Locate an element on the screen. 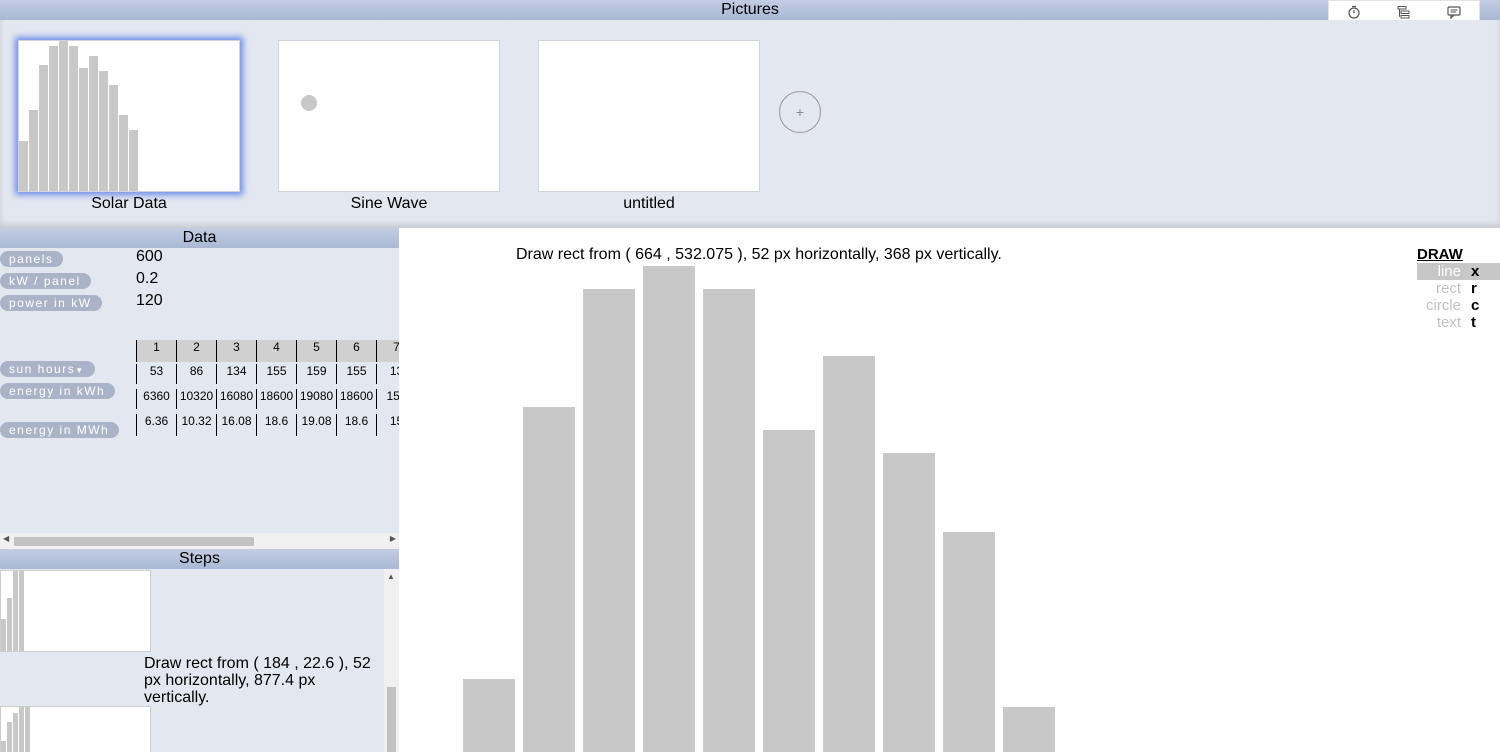 The width and height of the screenshot is (1500, 752). table-cell: 6360 is located at coordinates (156, 399).